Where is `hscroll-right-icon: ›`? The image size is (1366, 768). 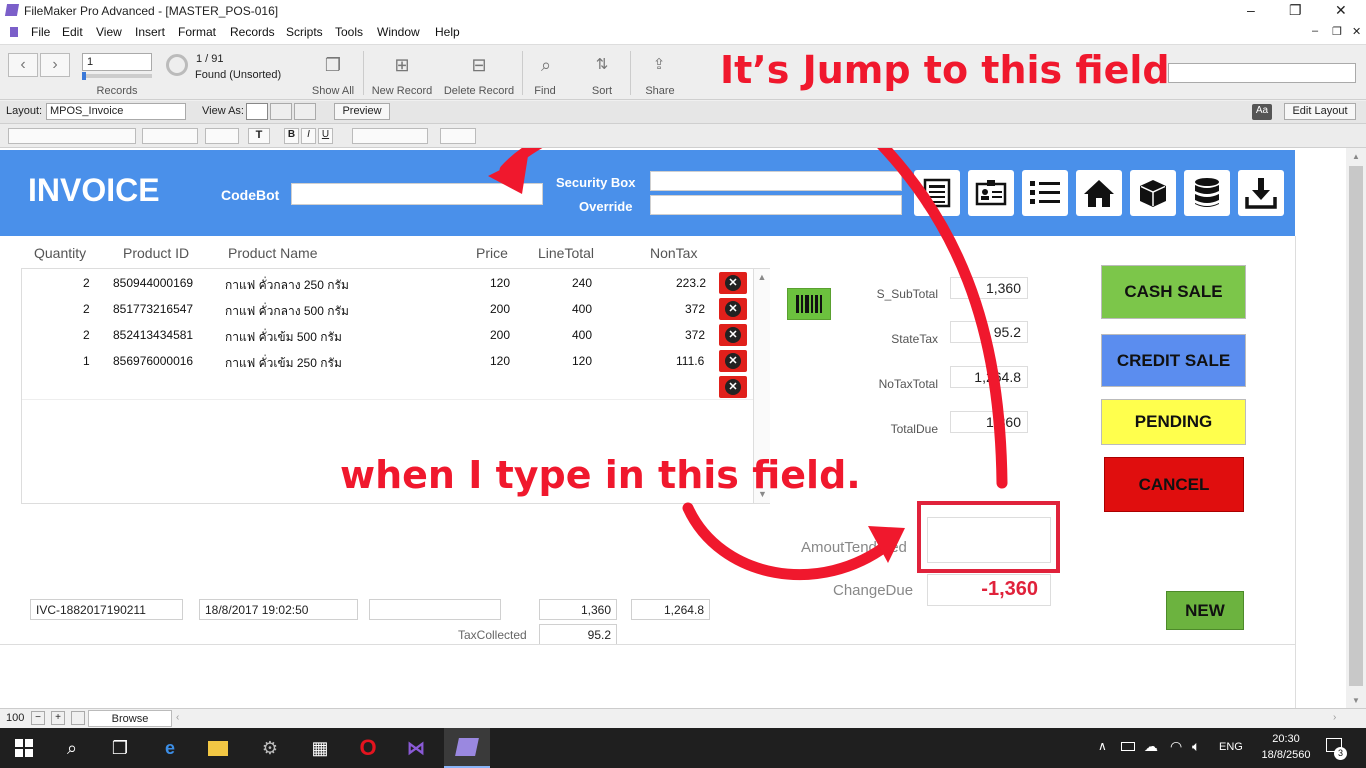 hscroll-right-icon: › is located at coordinates (1334, 717).